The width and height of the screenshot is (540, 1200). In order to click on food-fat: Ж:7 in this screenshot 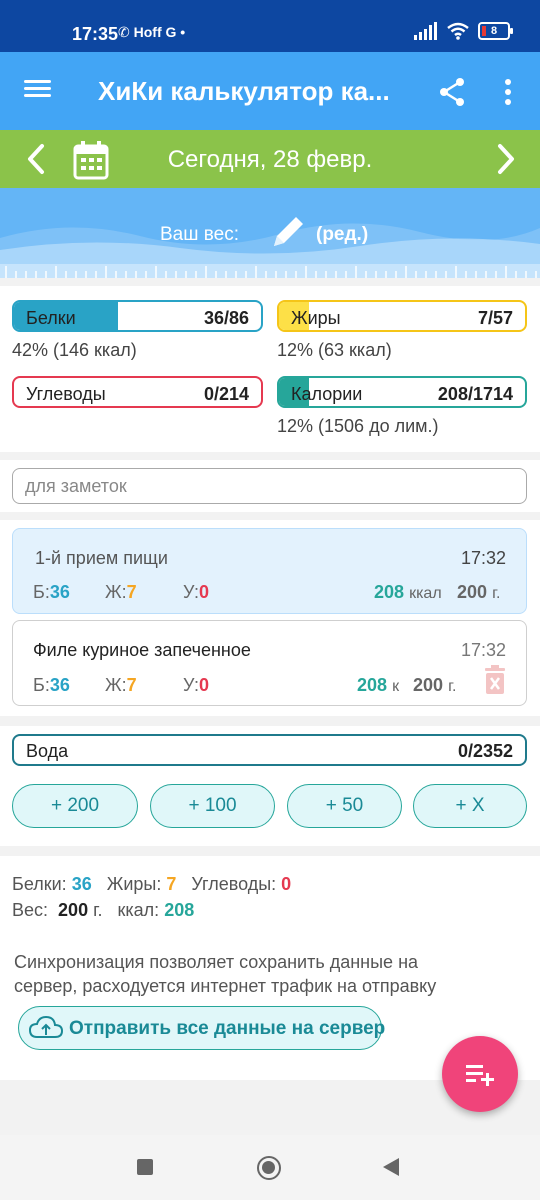, I will do `click(121, 685)`.